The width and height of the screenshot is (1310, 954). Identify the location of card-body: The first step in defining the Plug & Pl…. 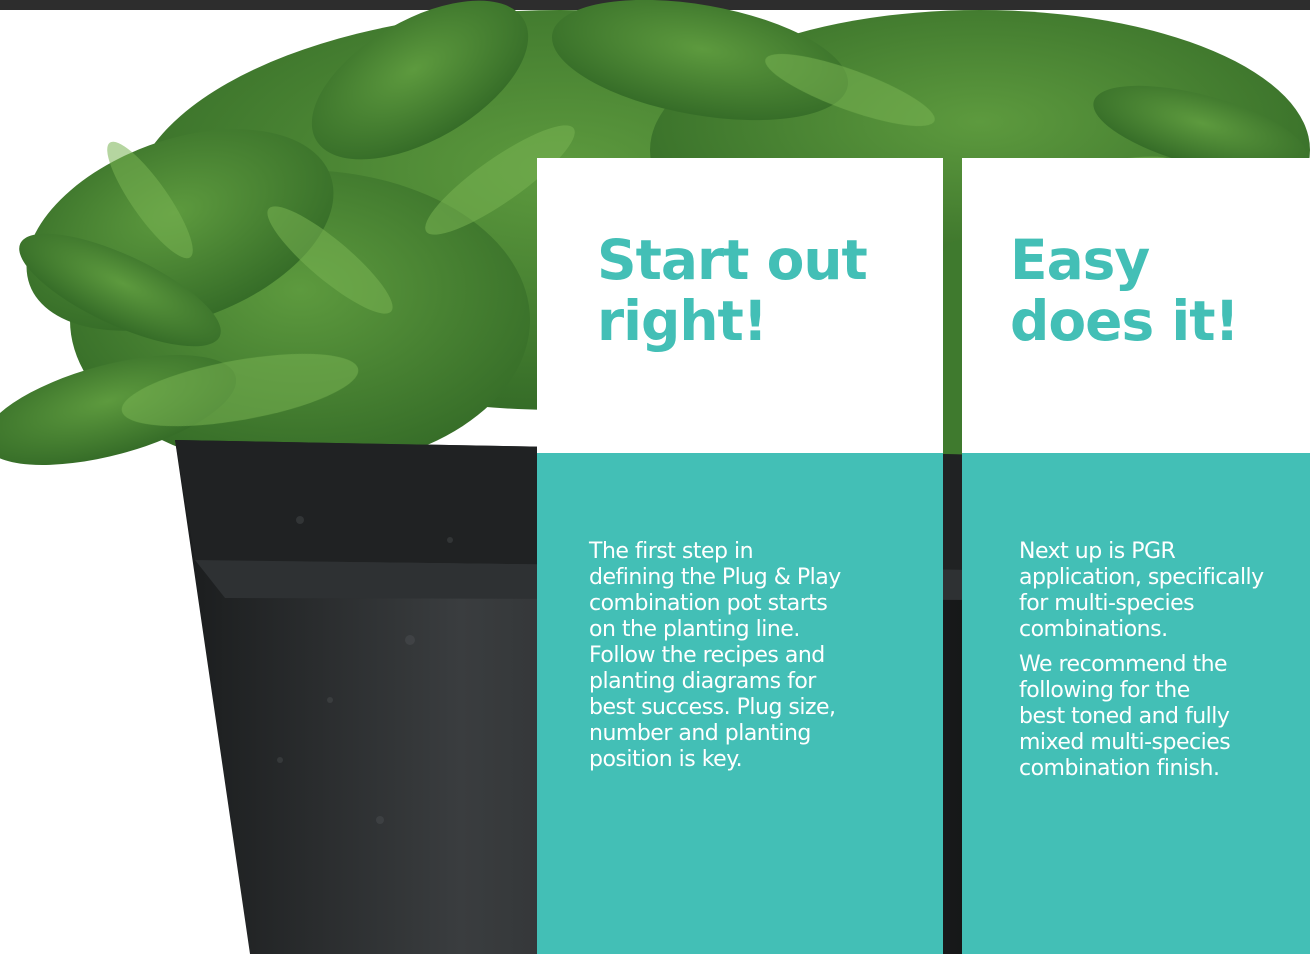
(734, 660).